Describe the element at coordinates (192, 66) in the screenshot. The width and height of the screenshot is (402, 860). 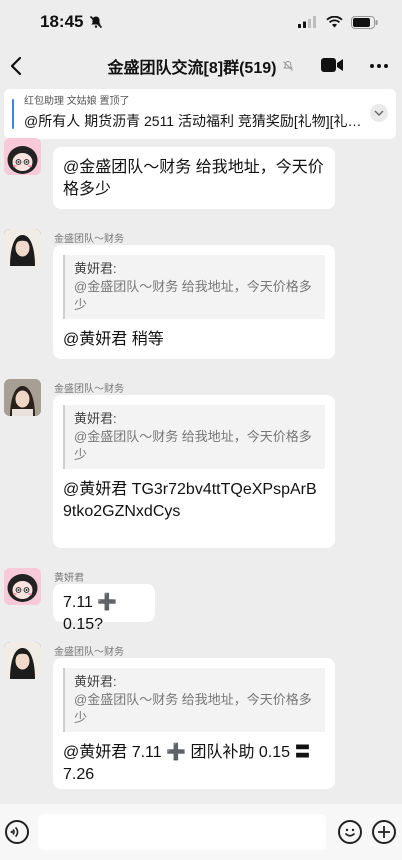
I see `chat-title: 金盛团队交流[8]群(519)` at that location.